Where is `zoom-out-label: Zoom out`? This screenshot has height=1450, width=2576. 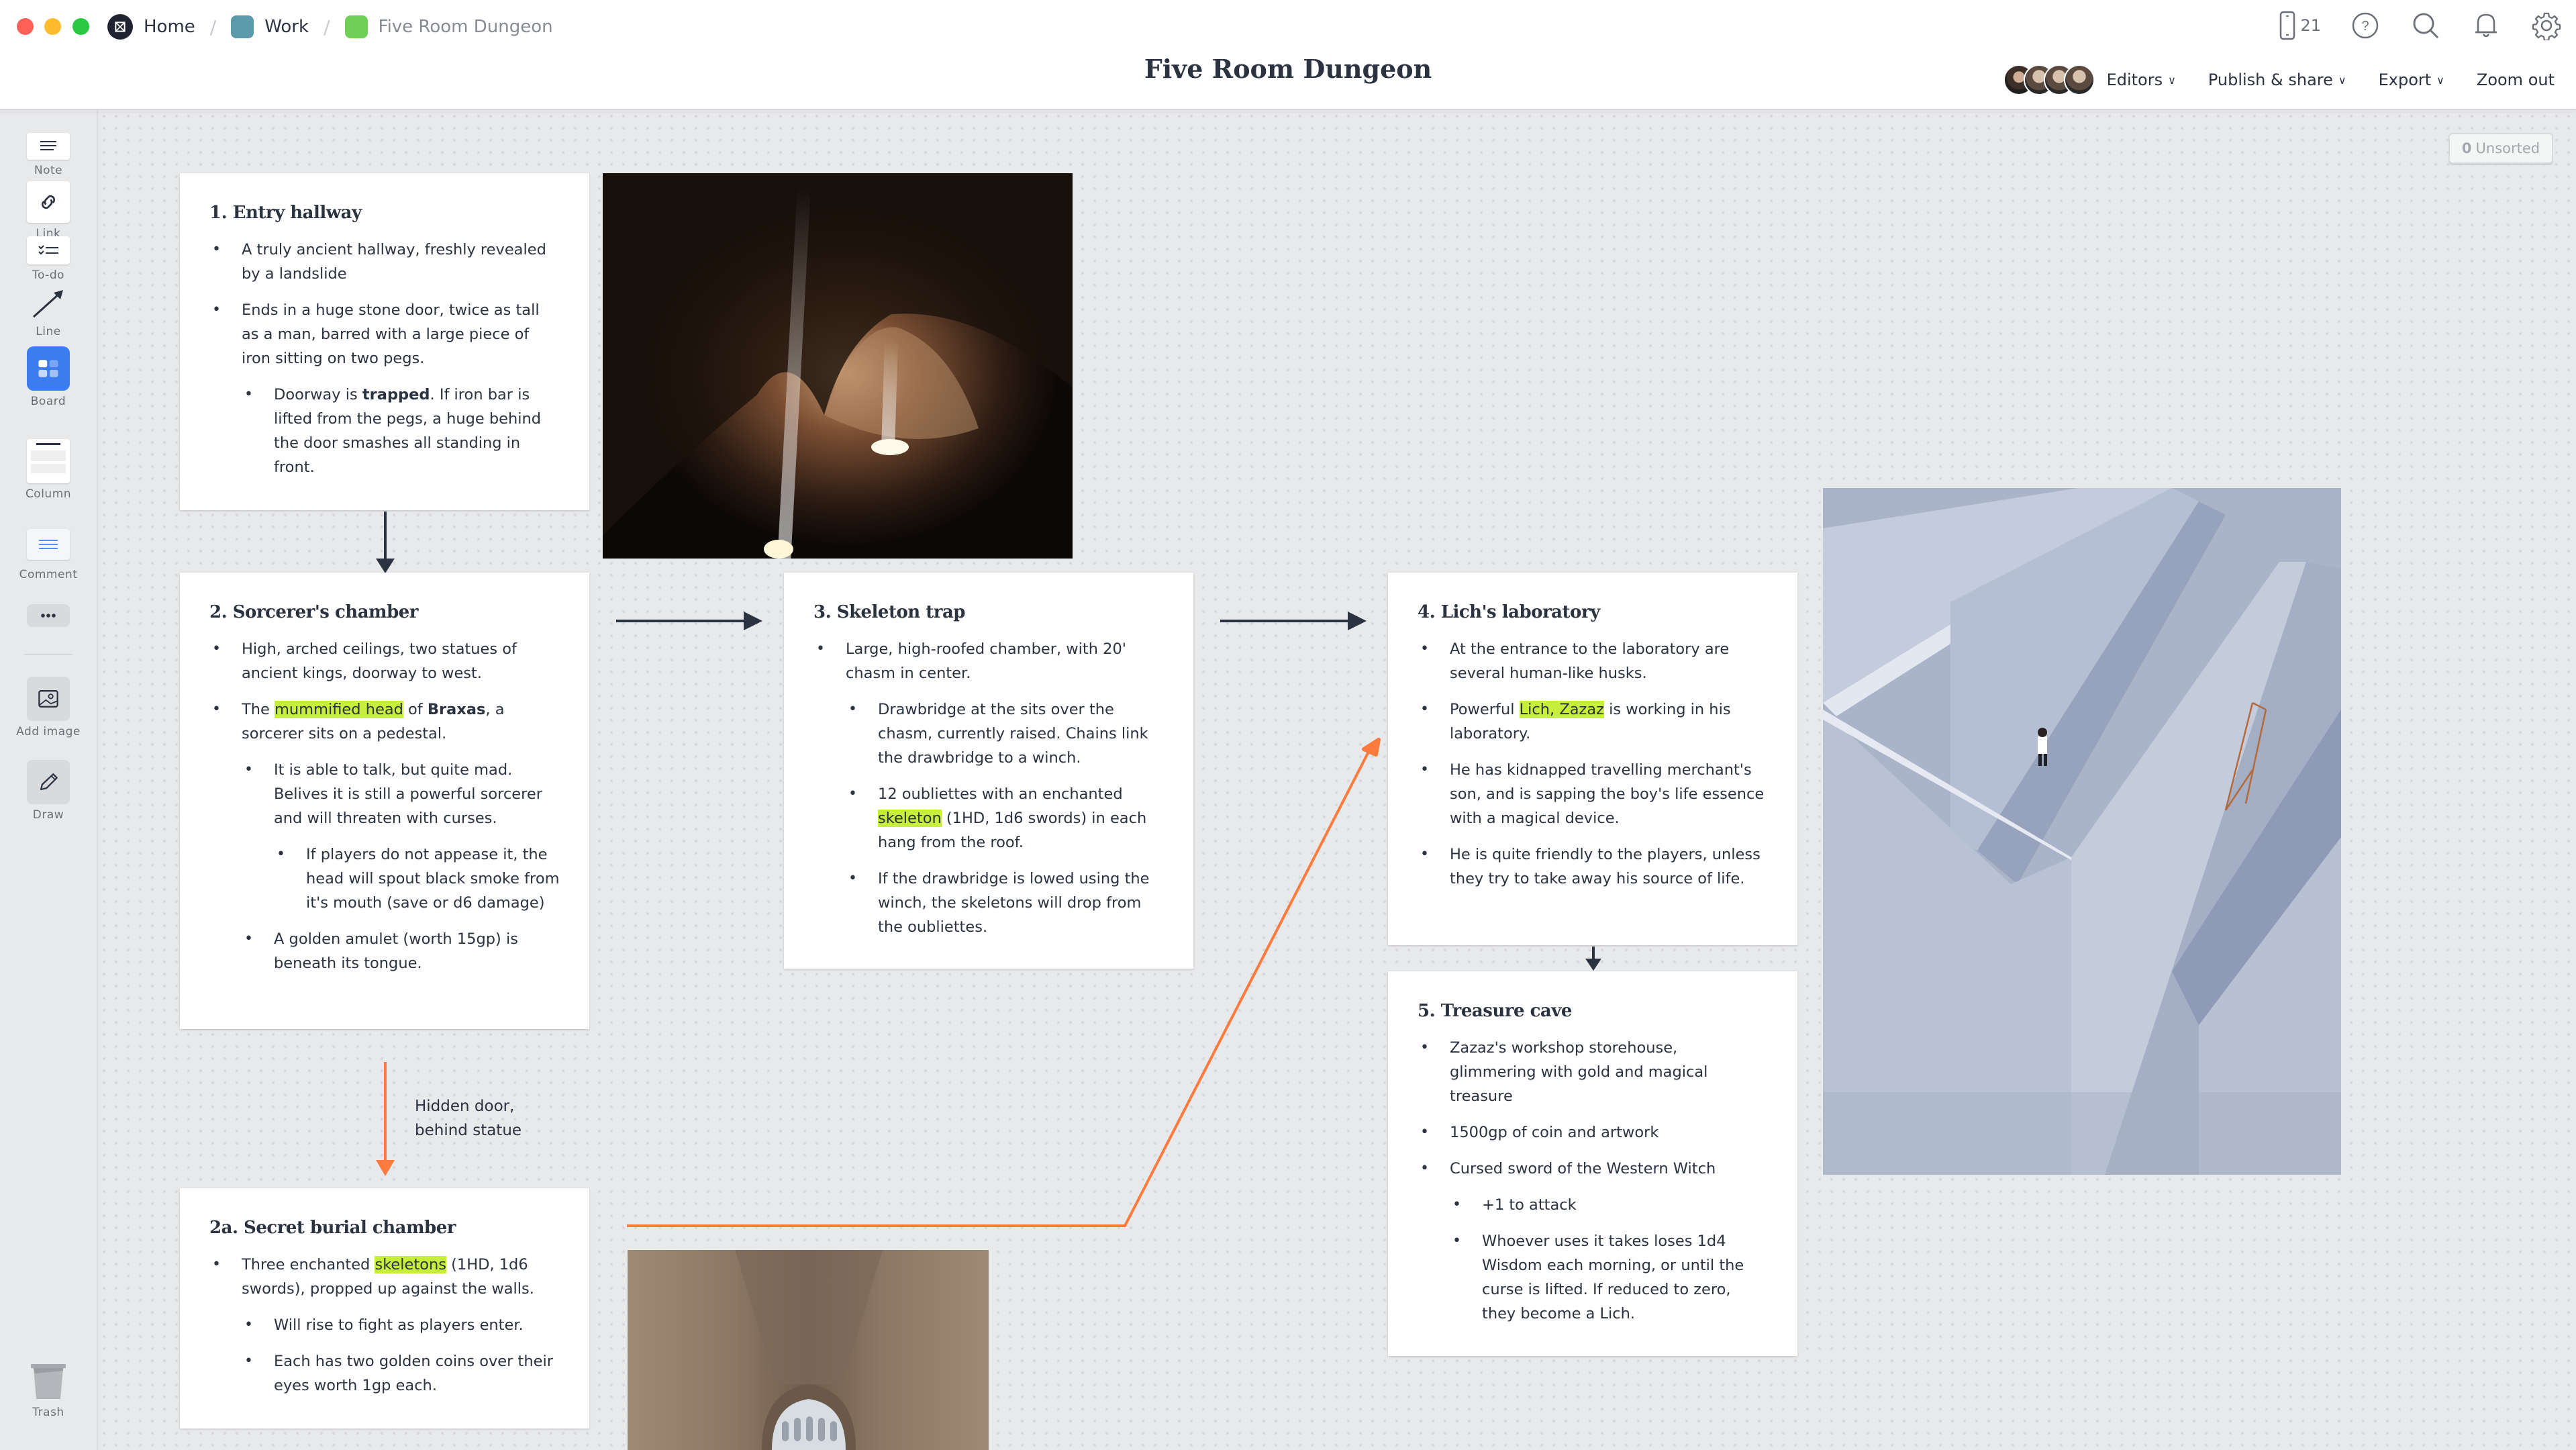
zoom-out-label: Zoom out is located at coordinates (2515, 79).